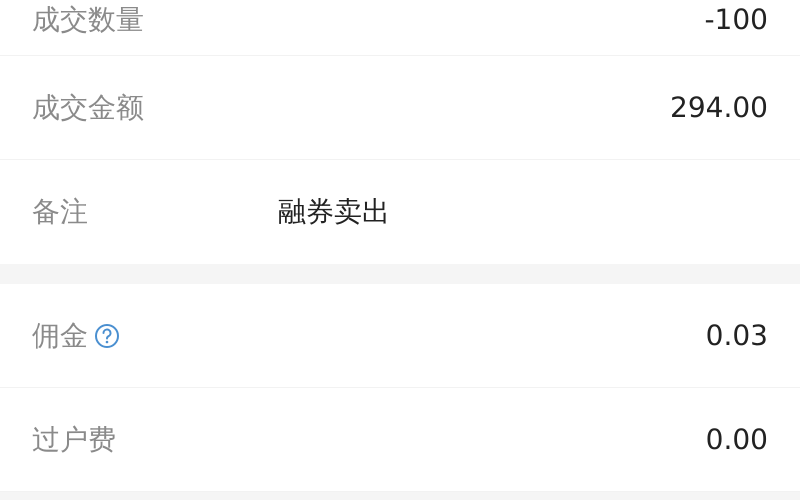 This screenshot has width=800, height=500. What do you see at coordinates (737, 440) in the screenshot?
I see `row-value: 0.00` at bounding box center [737, 440].